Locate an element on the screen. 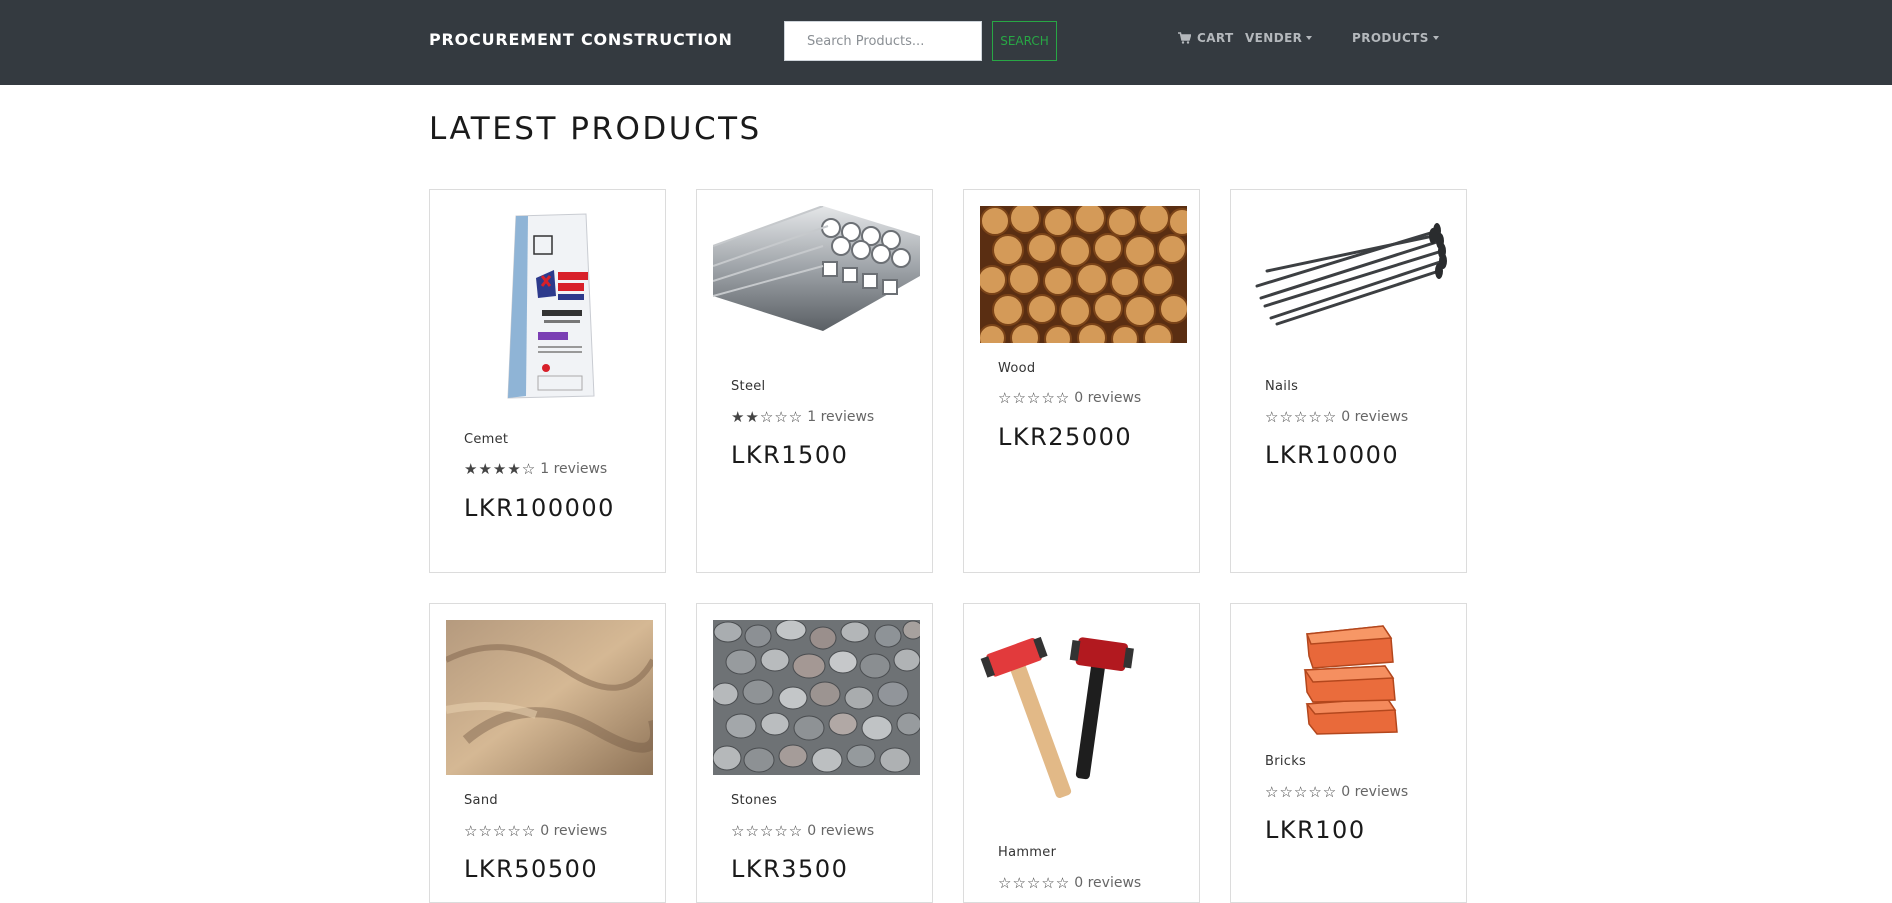  product-name: Stones is located at coordinates (754, 800).